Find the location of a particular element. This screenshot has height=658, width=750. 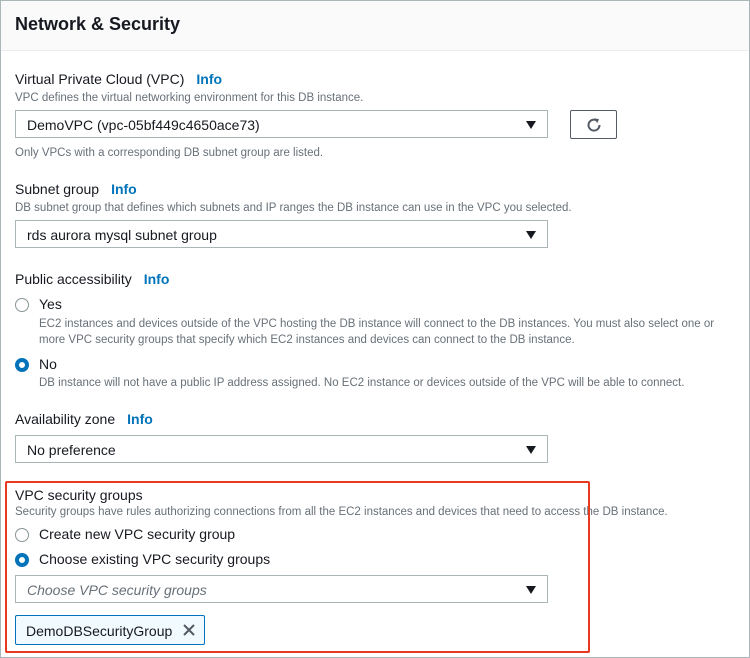

sg-token-label: DemoDBSecurityGroup is located at coordinates (99, 631).